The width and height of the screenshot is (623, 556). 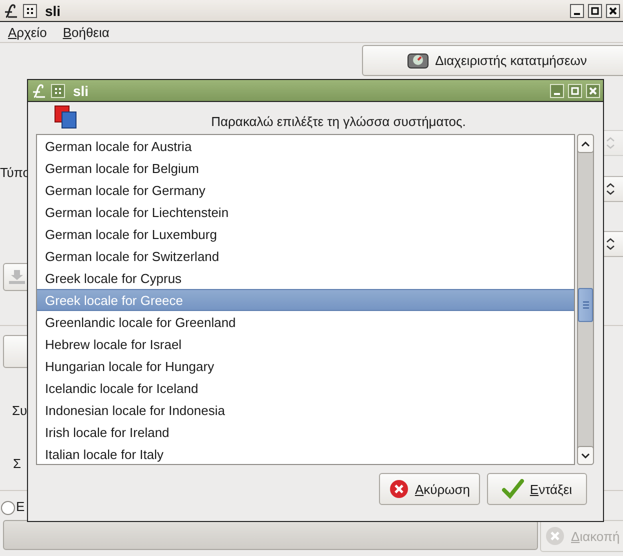 What do you see at coordinates (20, 410) in the screenshot?
I see `field-label: Συ` at bounding box center [20, 410].